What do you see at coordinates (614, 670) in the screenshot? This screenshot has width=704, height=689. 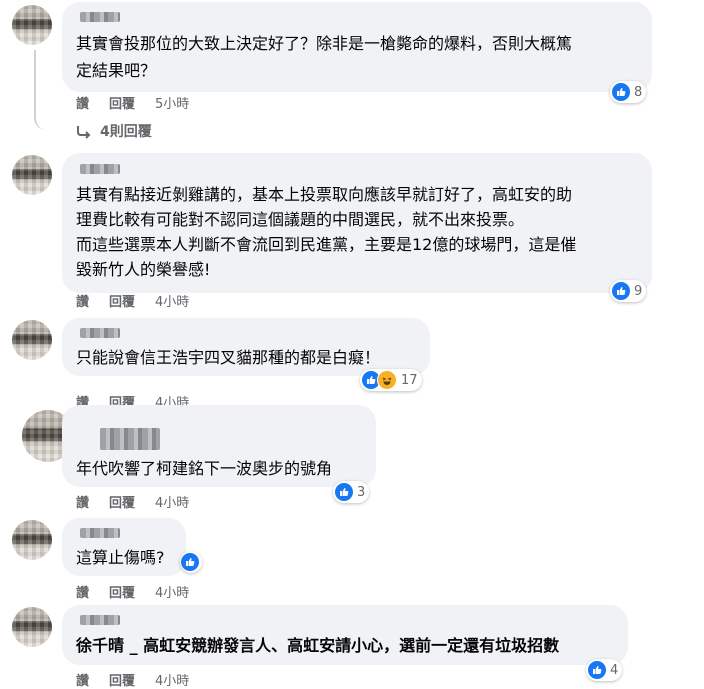 I see `reaction-count: 4` at bounding box center [614, 670].